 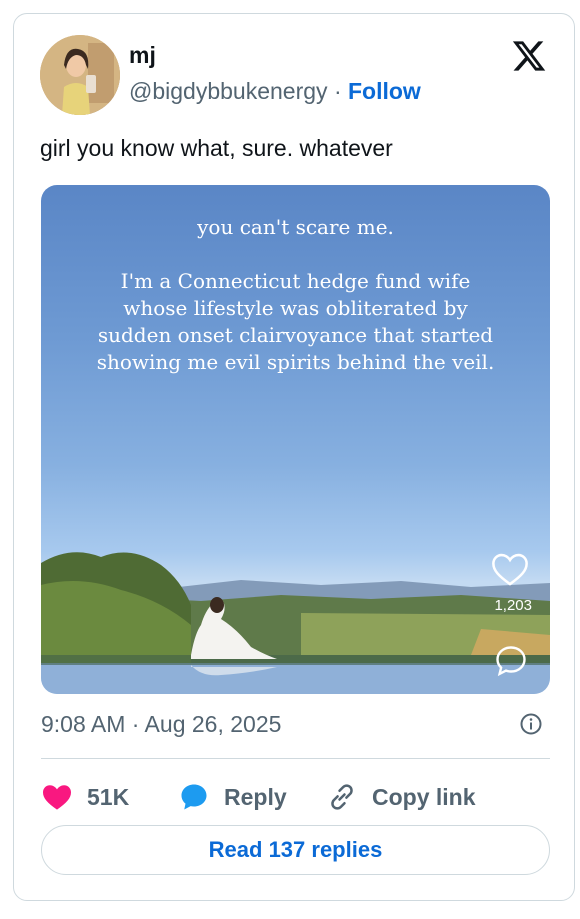 What do you see at coordinates (529, 56) in the screenshot?
I see `x-logo-icon` at bounding box center [529, 56].